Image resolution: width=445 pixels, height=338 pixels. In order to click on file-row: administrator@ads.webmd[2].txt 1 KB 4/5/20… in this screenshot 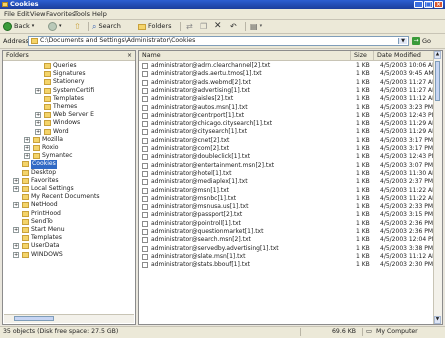, I will do `click(288, 82)`.